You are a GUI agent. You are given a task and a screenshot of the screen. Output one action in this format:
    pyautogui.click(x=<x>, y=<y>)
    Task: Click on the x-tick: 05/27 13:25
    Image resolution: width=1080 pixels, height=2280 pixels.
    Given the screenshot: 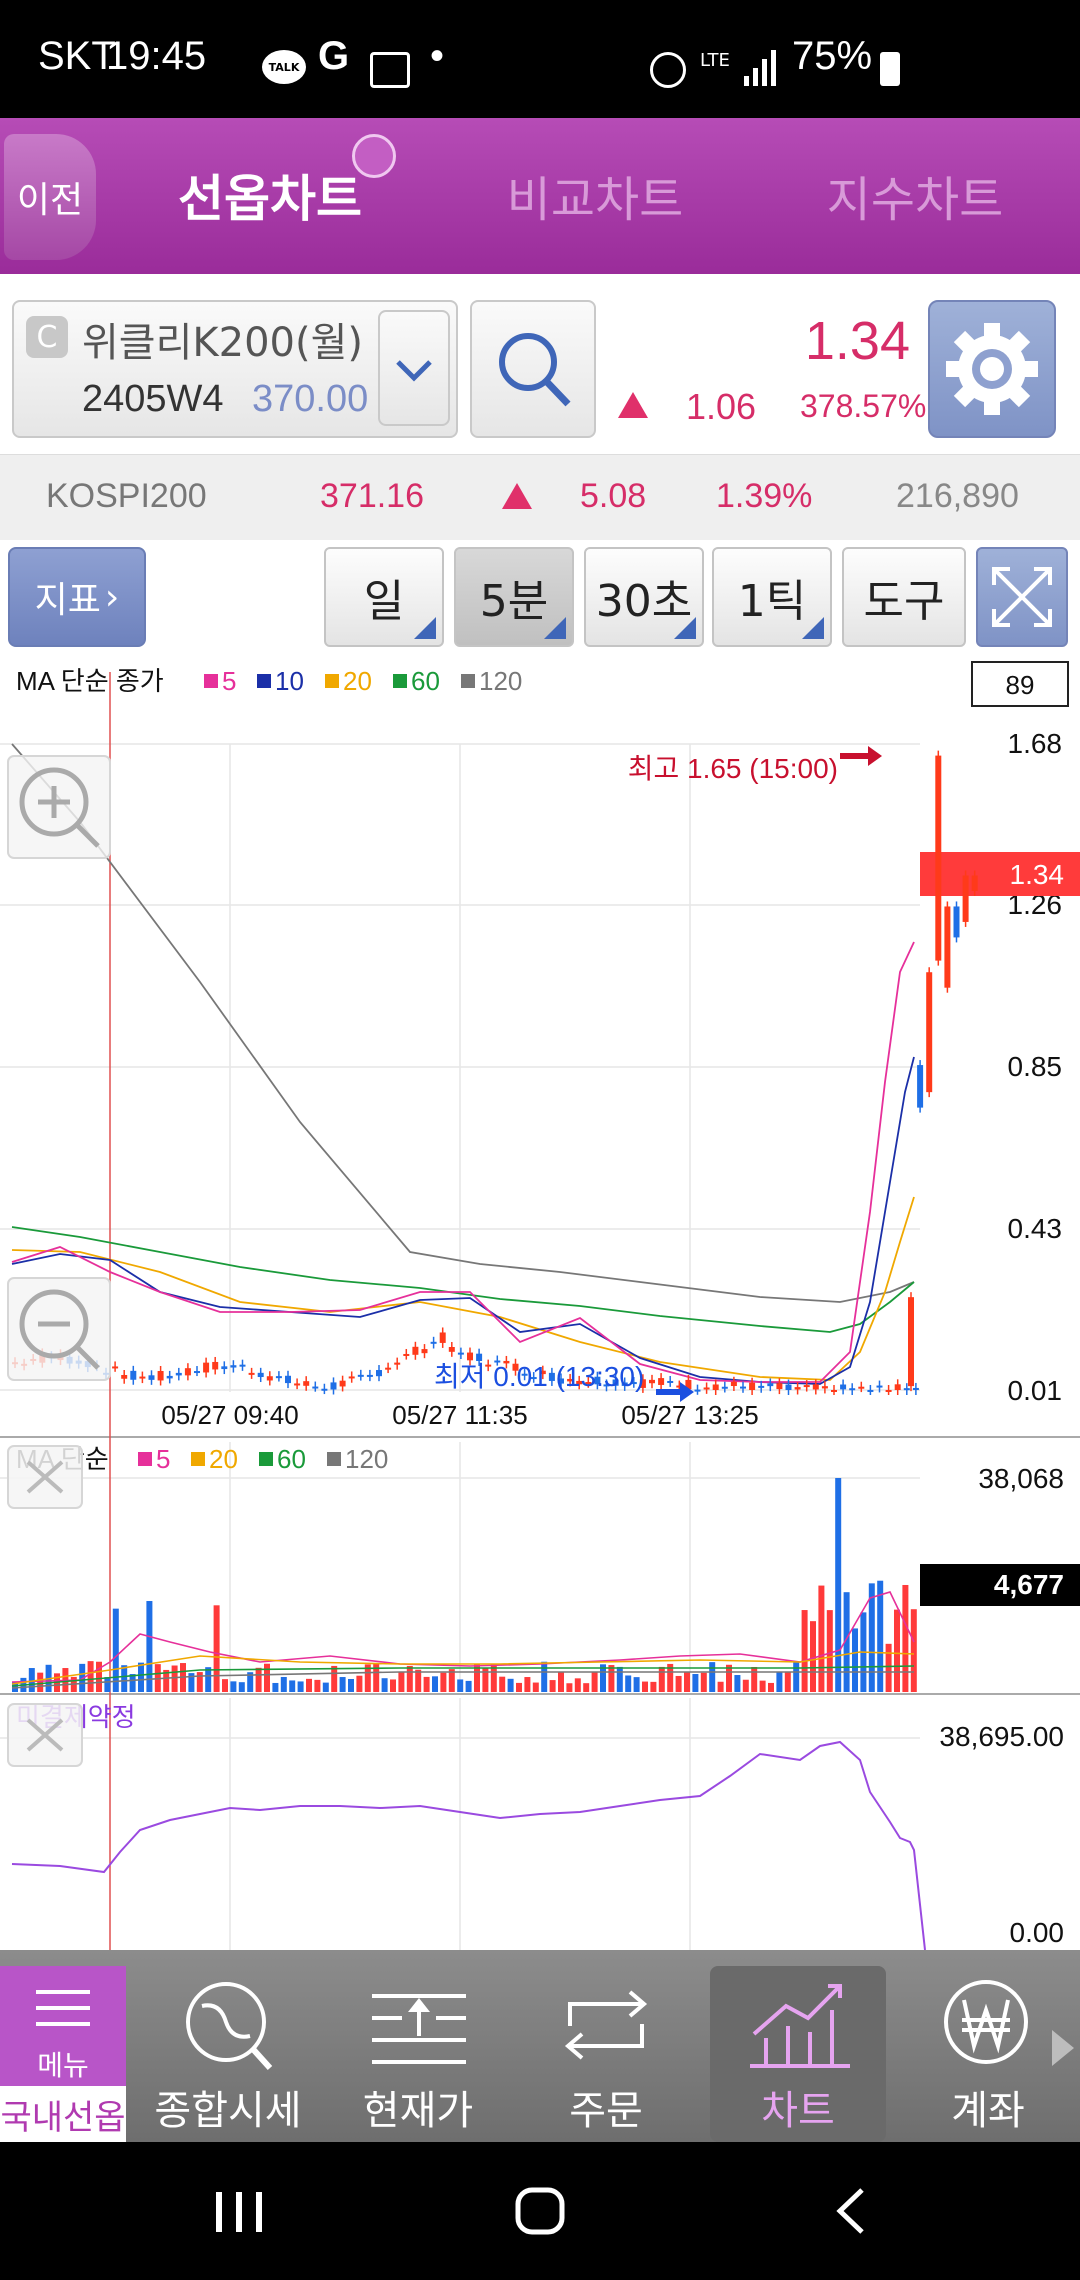 What is the action you would take?
    pyautogui.click(x=689, y=1415)
    